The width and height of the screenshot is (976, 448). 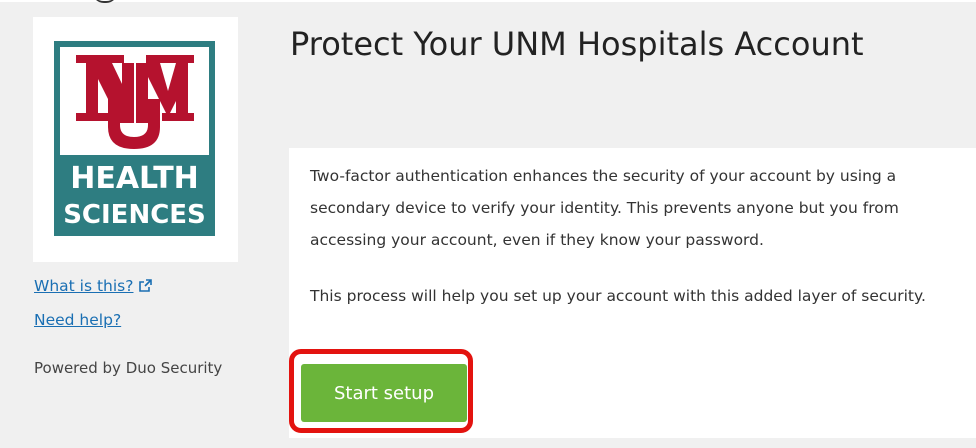 I want to click on unm-monogram-icon, so click(x=134, y=101).